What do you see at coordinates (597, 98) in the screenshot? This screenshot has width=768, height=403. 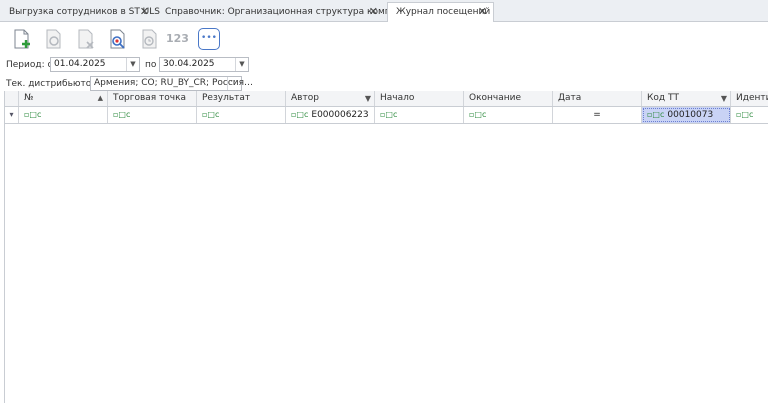 I see `column-header-date: Дата` at bounding box center [597, 98].